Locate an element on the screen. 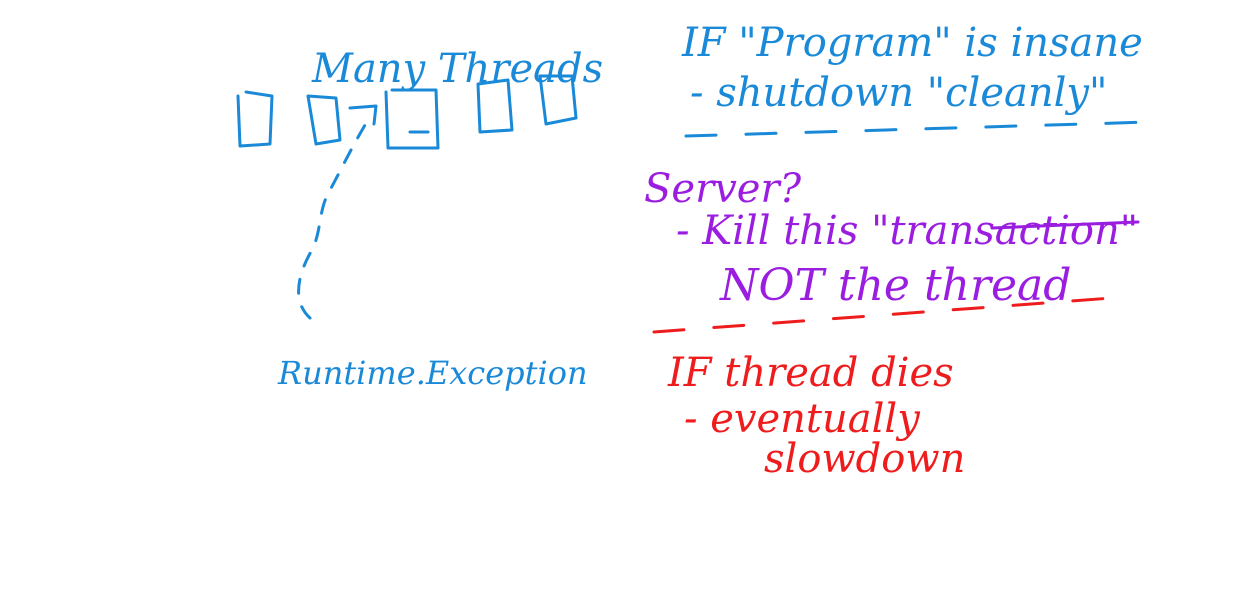 This screenshot has height=590, width=1240. note1-line2: - shutdown "cleanly" is located at coordinates (898, 93).